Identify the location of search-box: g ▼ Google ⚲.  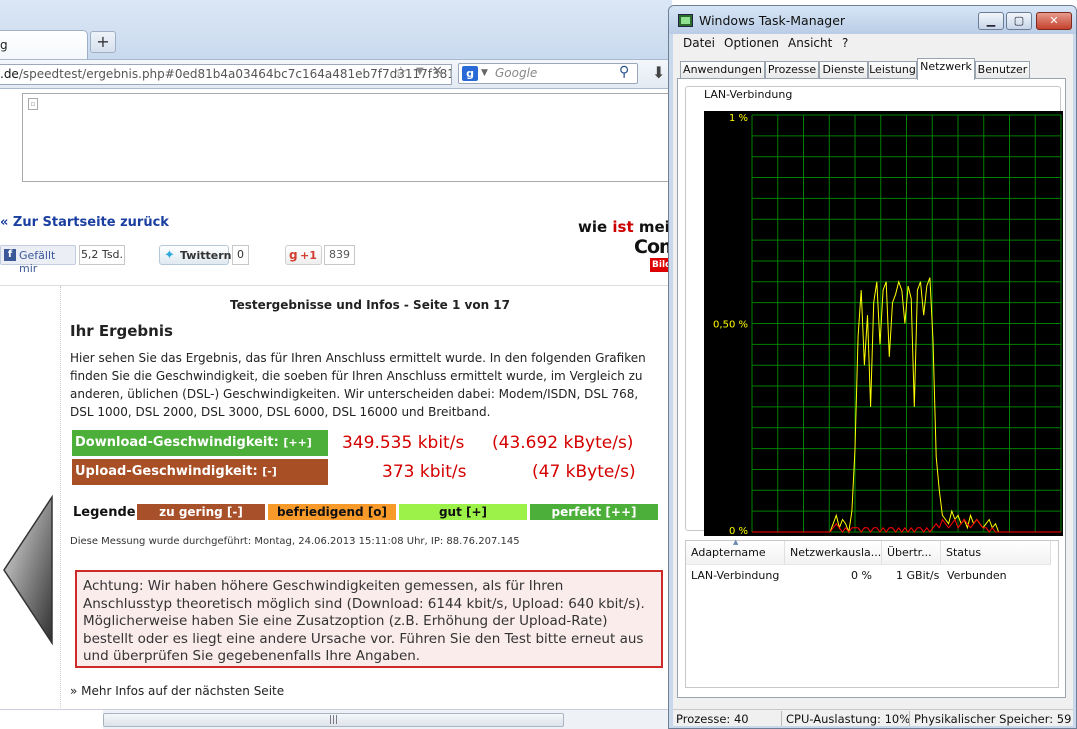
(548, 73).